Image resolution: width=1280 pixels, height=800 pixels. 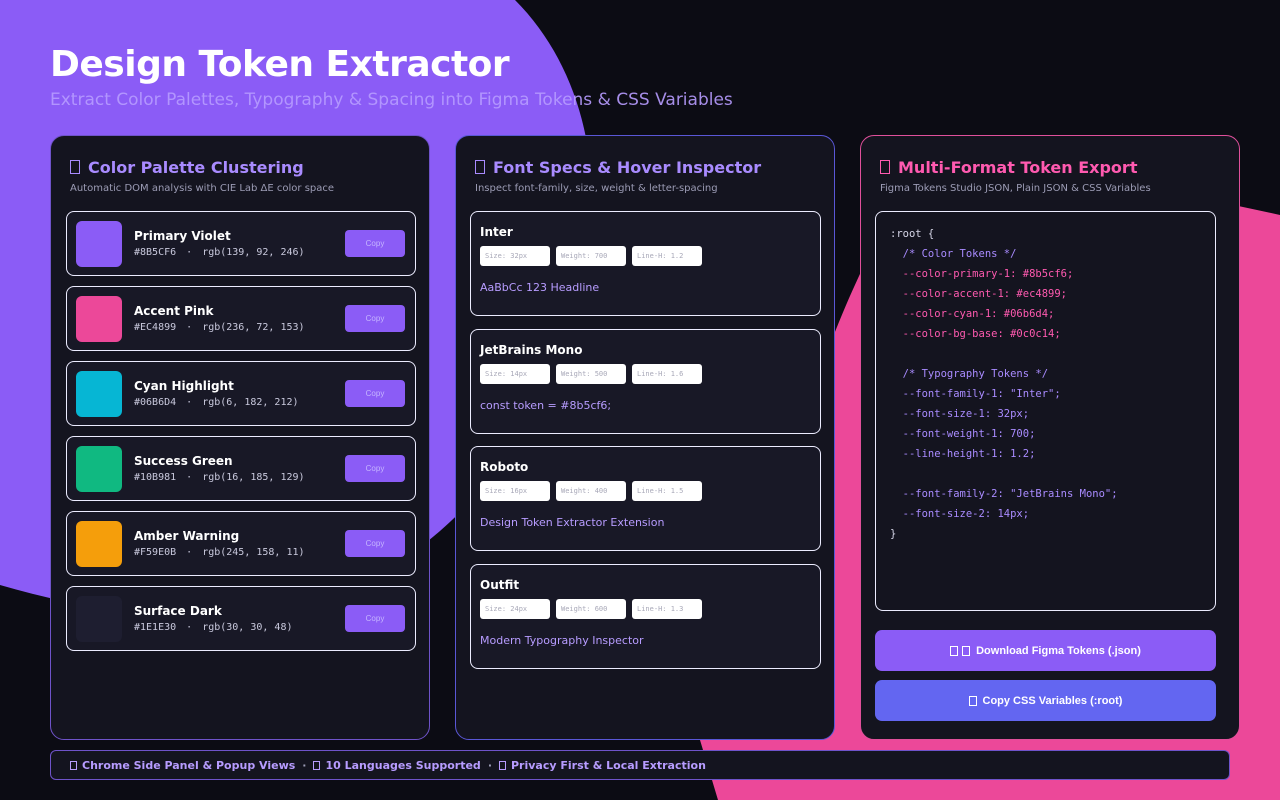 What do you see at coordinates (155, 552) in the screenshot?
I see `color-hex: #F59E0B` at bounding box center [155, 552].